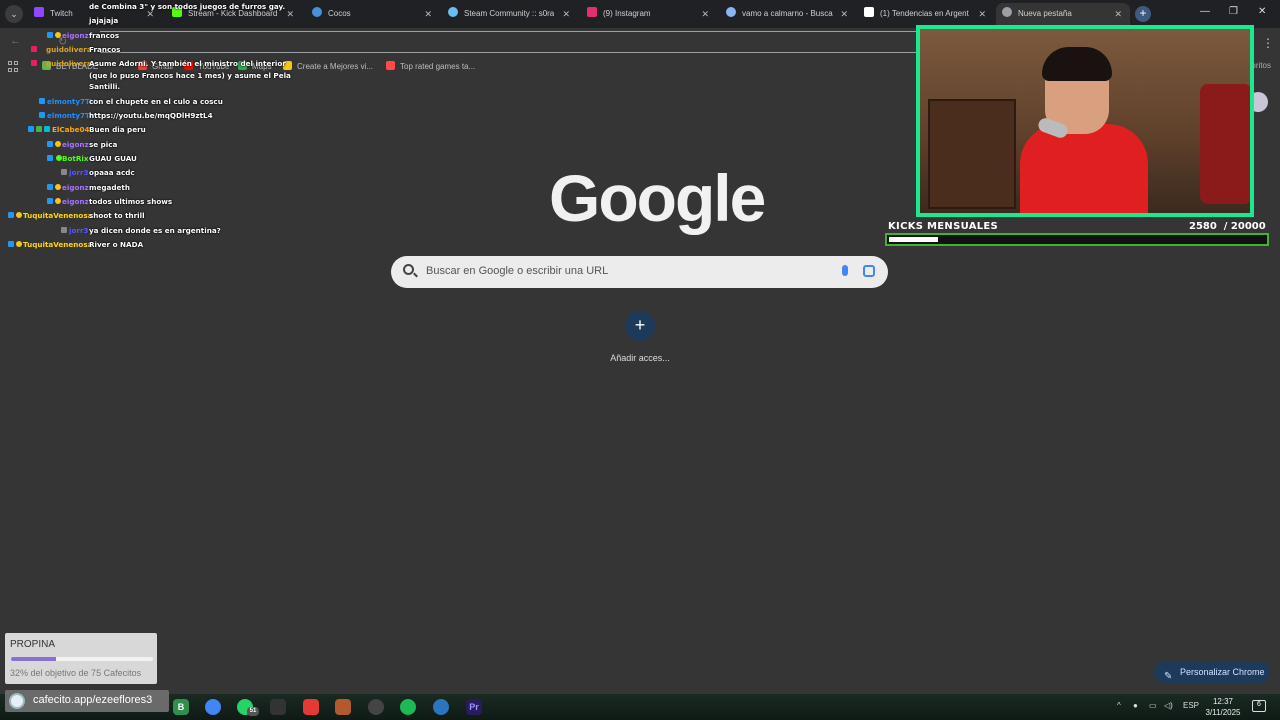 This screenshot has width=1280, height=720. I want to click on tab-title: (1) Tendencias en Argent, so click(924, 13).